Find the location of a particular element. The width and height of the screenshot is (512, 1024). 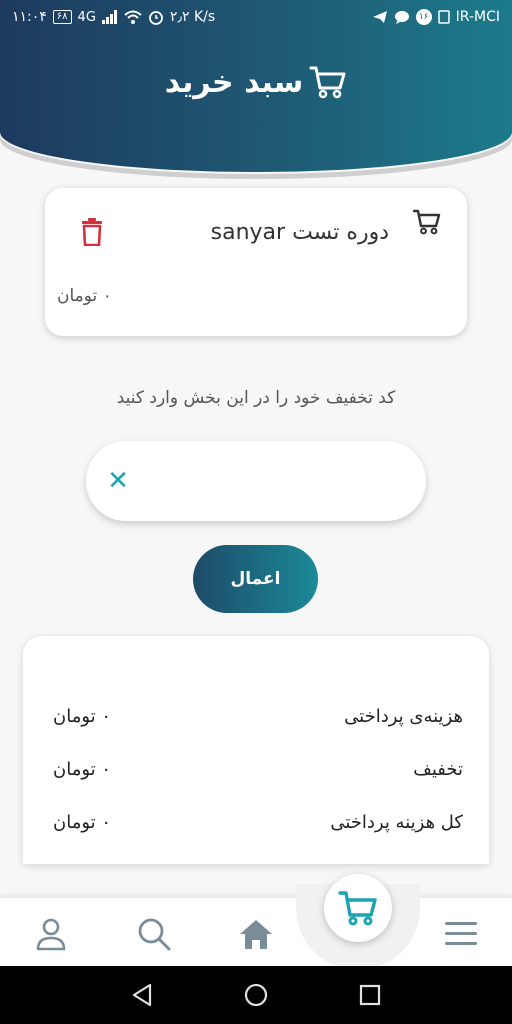

chat-icon is located at coordinates (401, 17).